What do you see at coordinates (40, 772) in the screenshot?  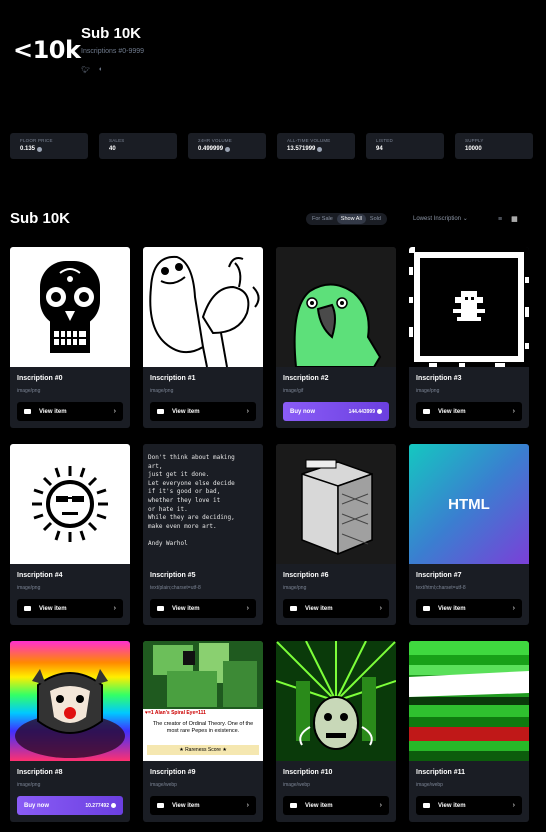 I see `inscription-name: Inscription #8` at bounding box center [40, 772].